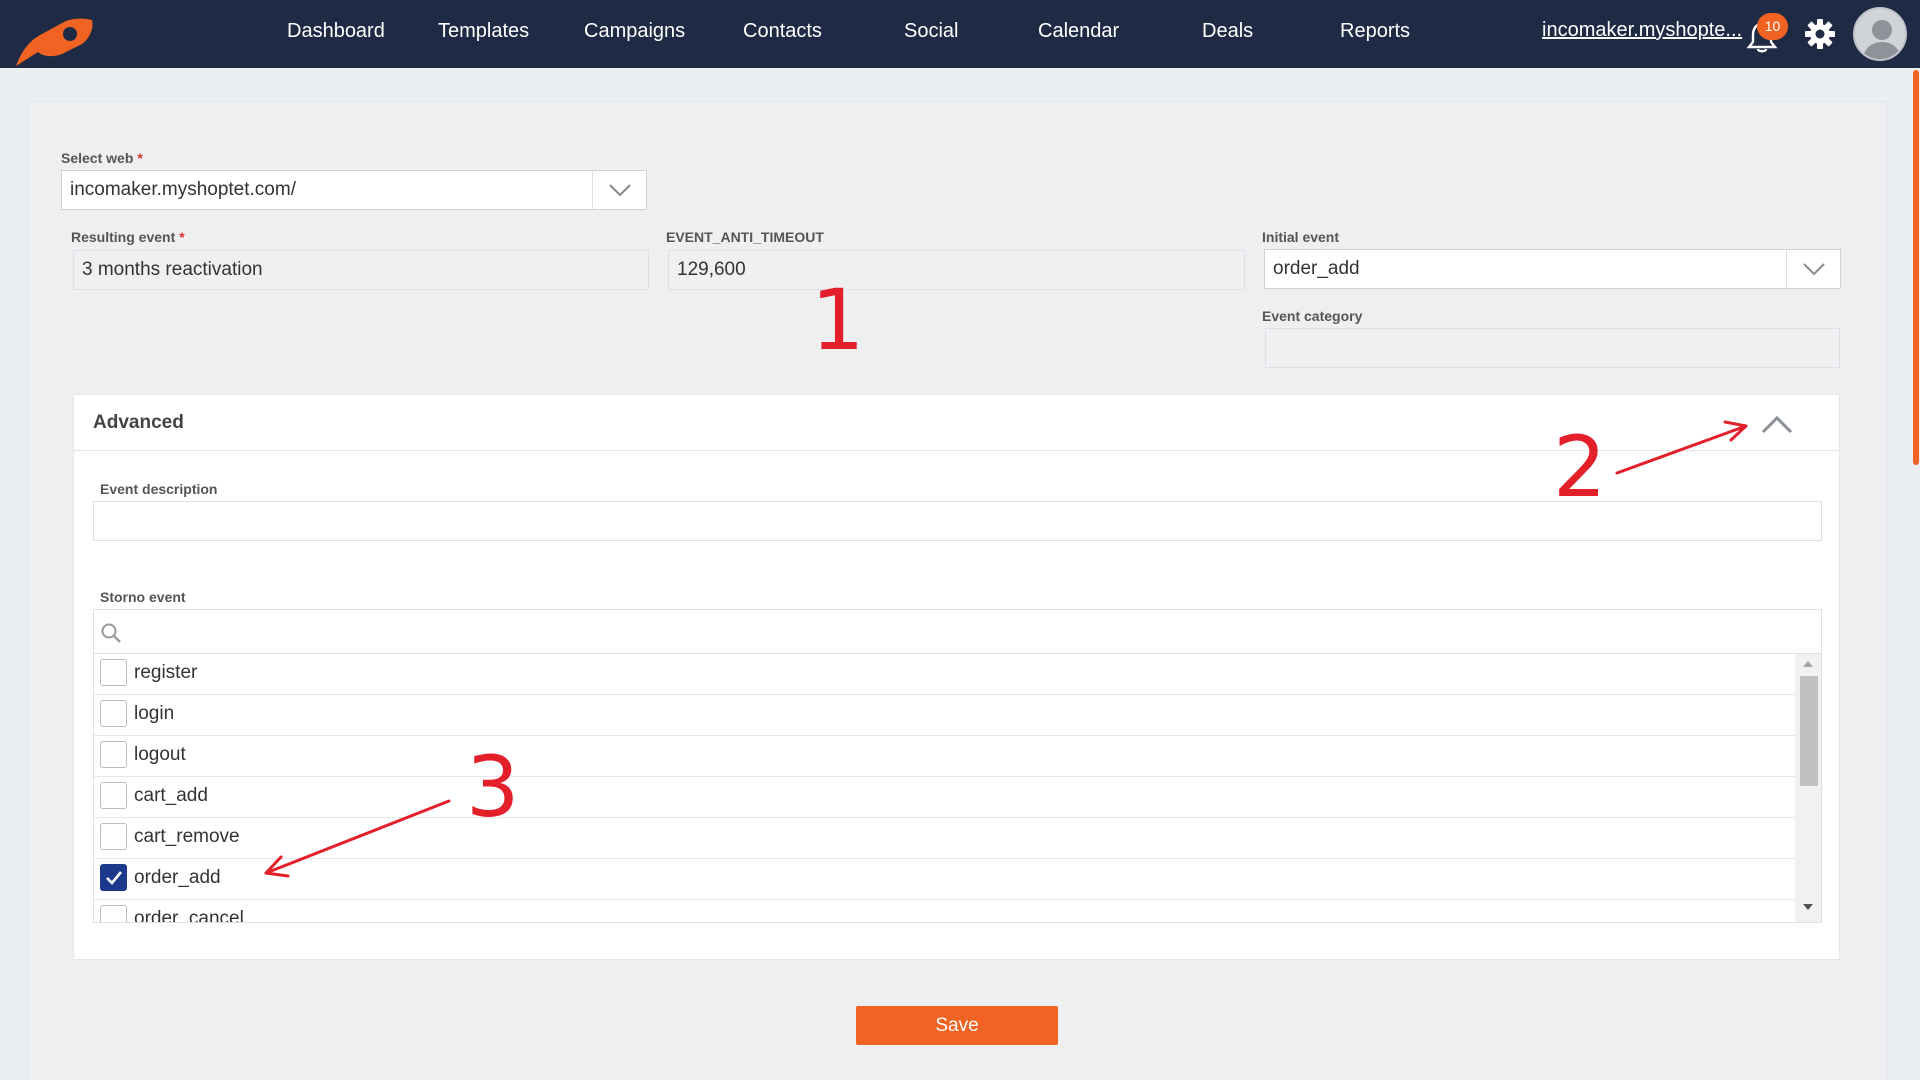  Describe the element at coordinates (1316, 268) in the screenshot. I see `initial-event-value: order_add` at that location.